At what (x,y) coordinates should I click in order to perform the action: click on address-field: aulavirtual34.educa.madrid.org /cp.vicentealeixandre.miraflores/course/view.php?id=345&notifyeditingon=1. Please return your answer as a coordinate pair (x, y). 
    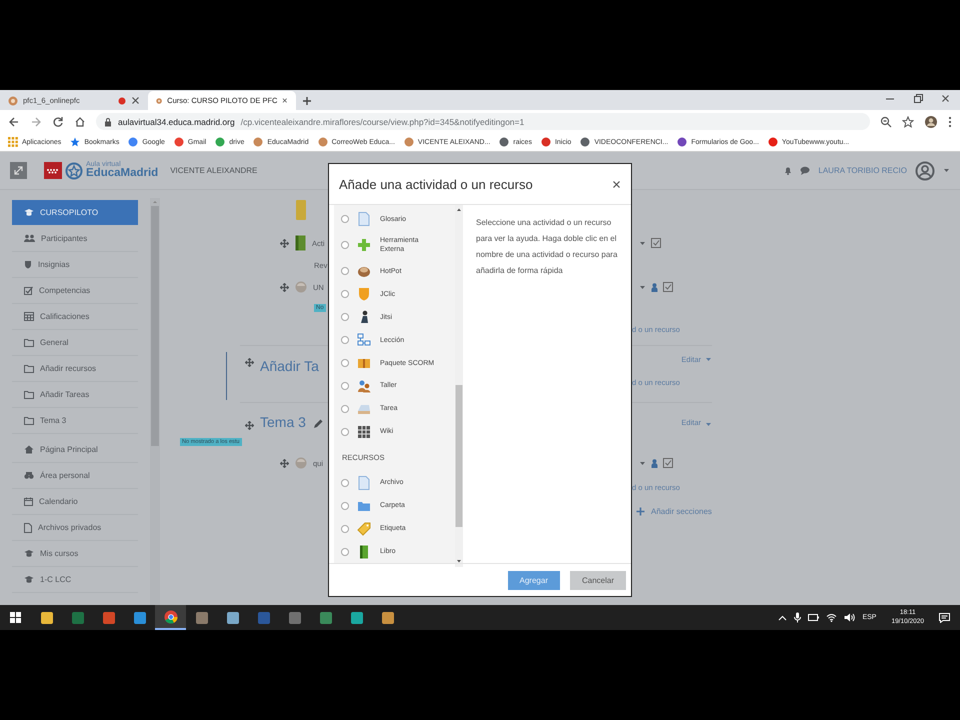
    Looking at the image, I should click on (483, 121).